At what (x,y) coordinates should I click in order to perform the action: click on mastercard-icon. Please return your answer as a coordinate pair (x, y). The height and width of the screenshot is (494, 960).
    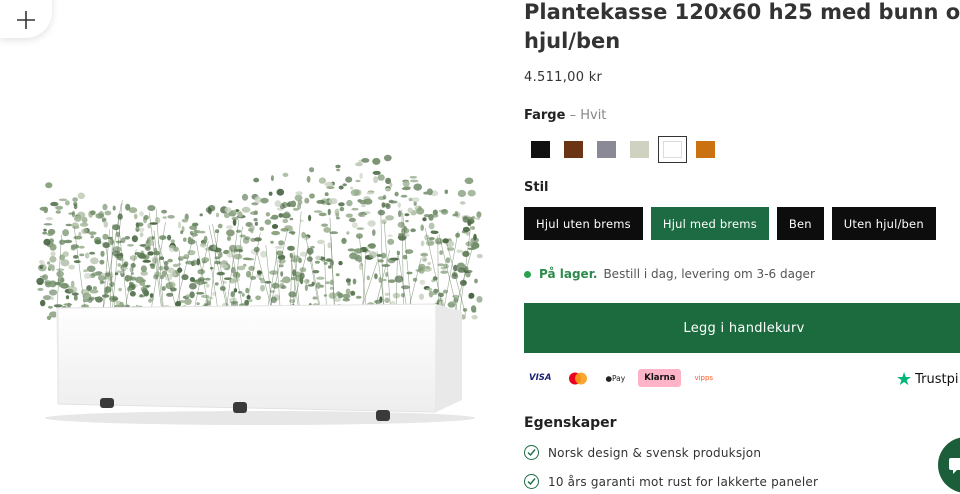
    Looking at the image, I should click on (578, 378).